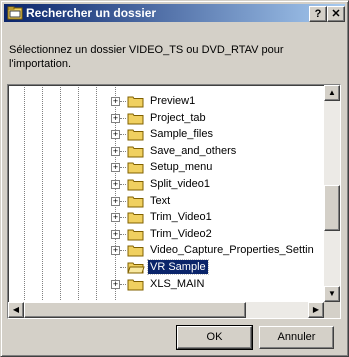 This screenshot has height=357, width=349. I want to click on tree-item: + Project_tab, so click(166, 118).